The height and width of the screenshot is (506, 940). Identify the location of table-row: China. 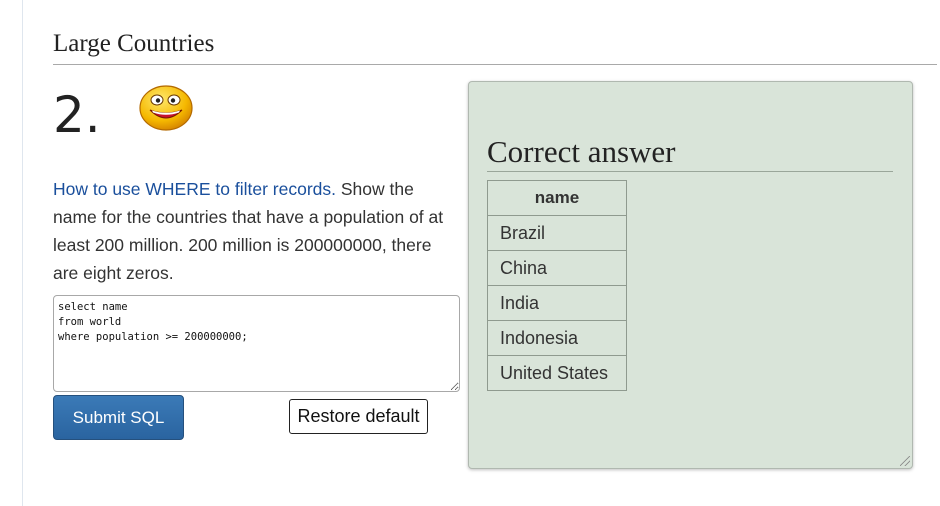
(557, 268).